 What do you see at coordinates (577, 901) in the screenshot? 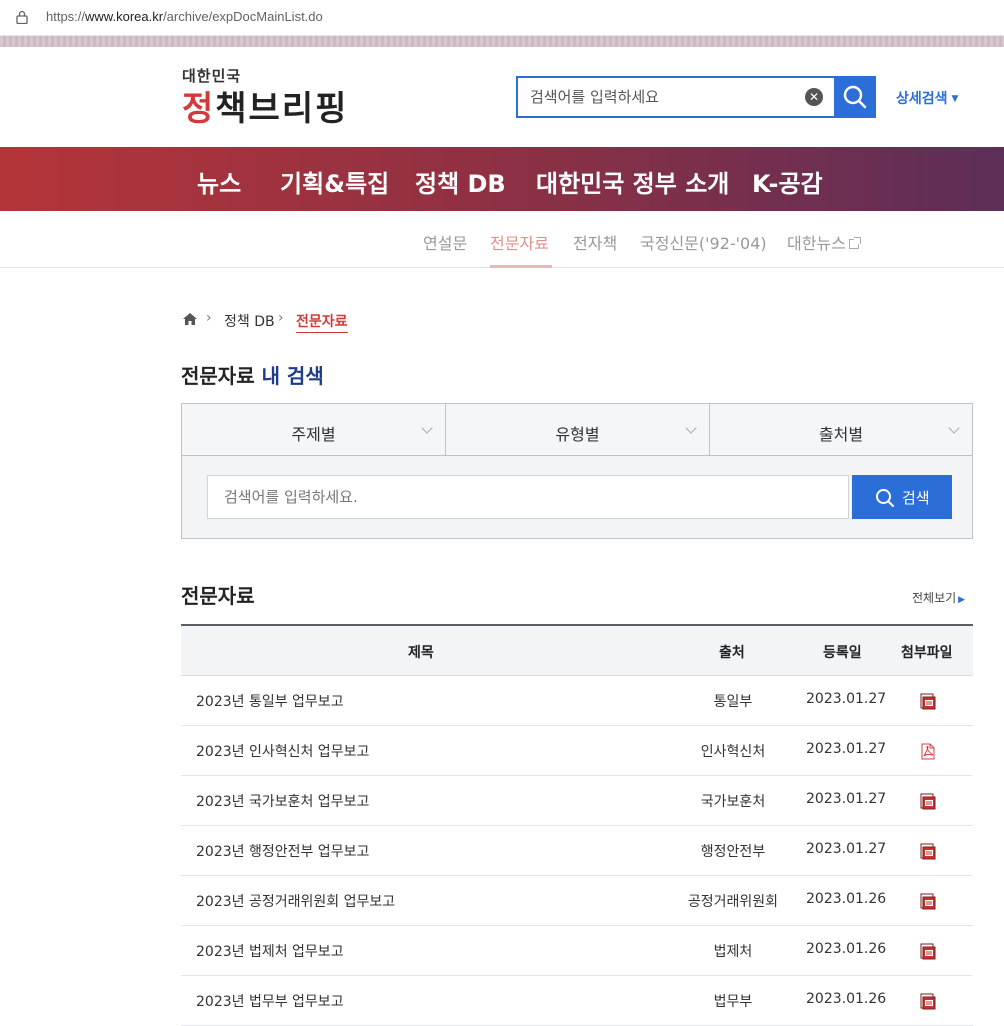
I see `table-row: 2023년 공정거래위원회 업무보고 공정거래위원회 2023.01.26` at bounding box center [577, 901].